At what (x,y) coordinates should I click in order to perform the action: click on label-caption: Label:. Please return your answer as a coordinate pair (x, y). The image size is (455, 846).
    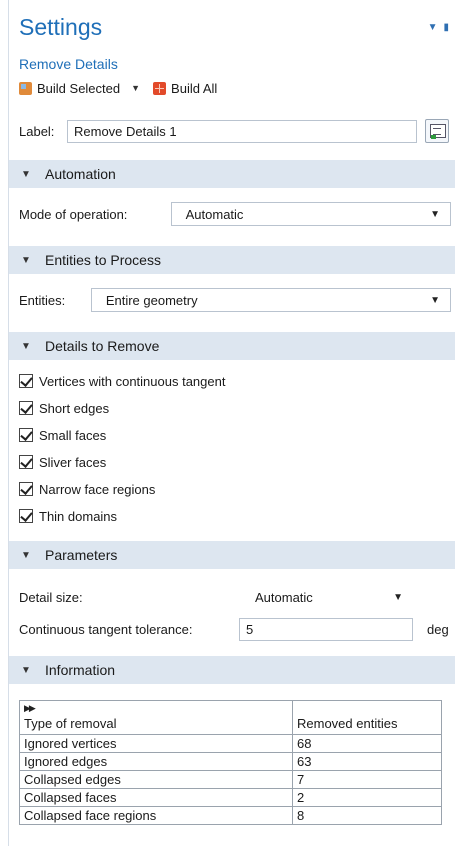
    Looking at the image, I should click on (37, 131).